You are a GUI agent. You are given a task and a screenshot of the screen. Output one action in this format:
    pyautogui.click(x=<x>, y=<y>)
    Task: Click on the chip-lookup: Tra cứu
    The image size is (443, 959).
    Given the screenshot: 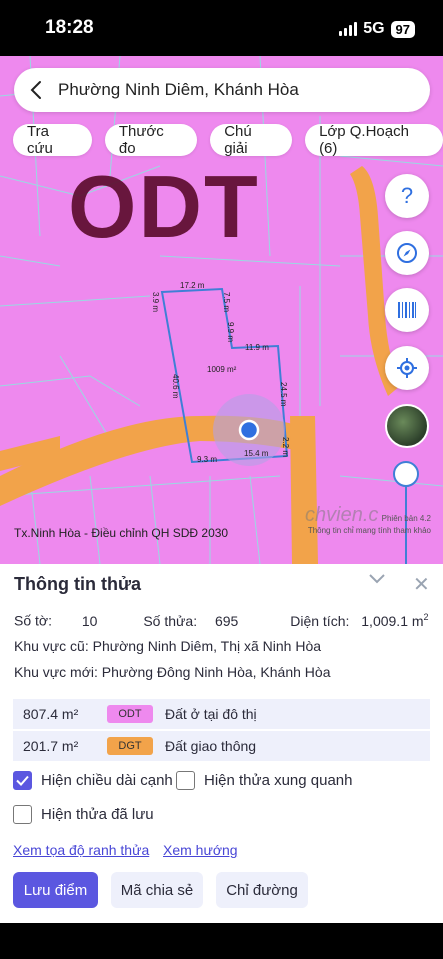 What is the action you would take?
    pyautogui.click(x=52, y=140)
    